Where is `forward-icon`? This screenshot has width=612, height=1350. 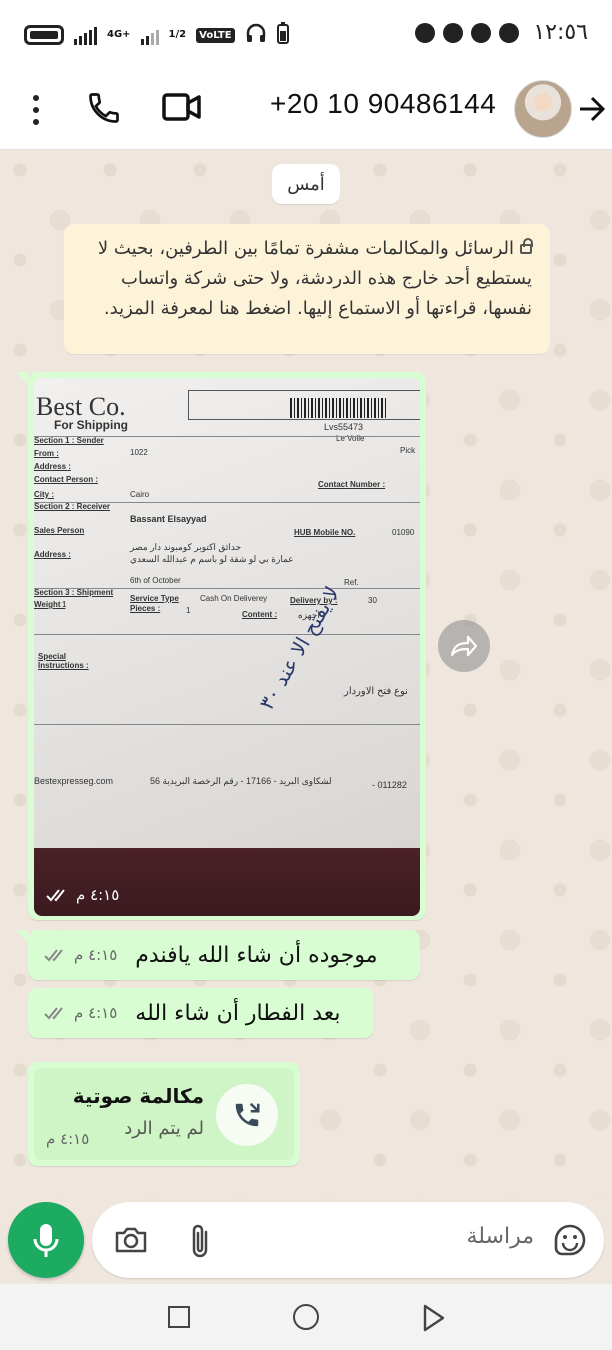
forward-icon is located at coordinates (464, 646).